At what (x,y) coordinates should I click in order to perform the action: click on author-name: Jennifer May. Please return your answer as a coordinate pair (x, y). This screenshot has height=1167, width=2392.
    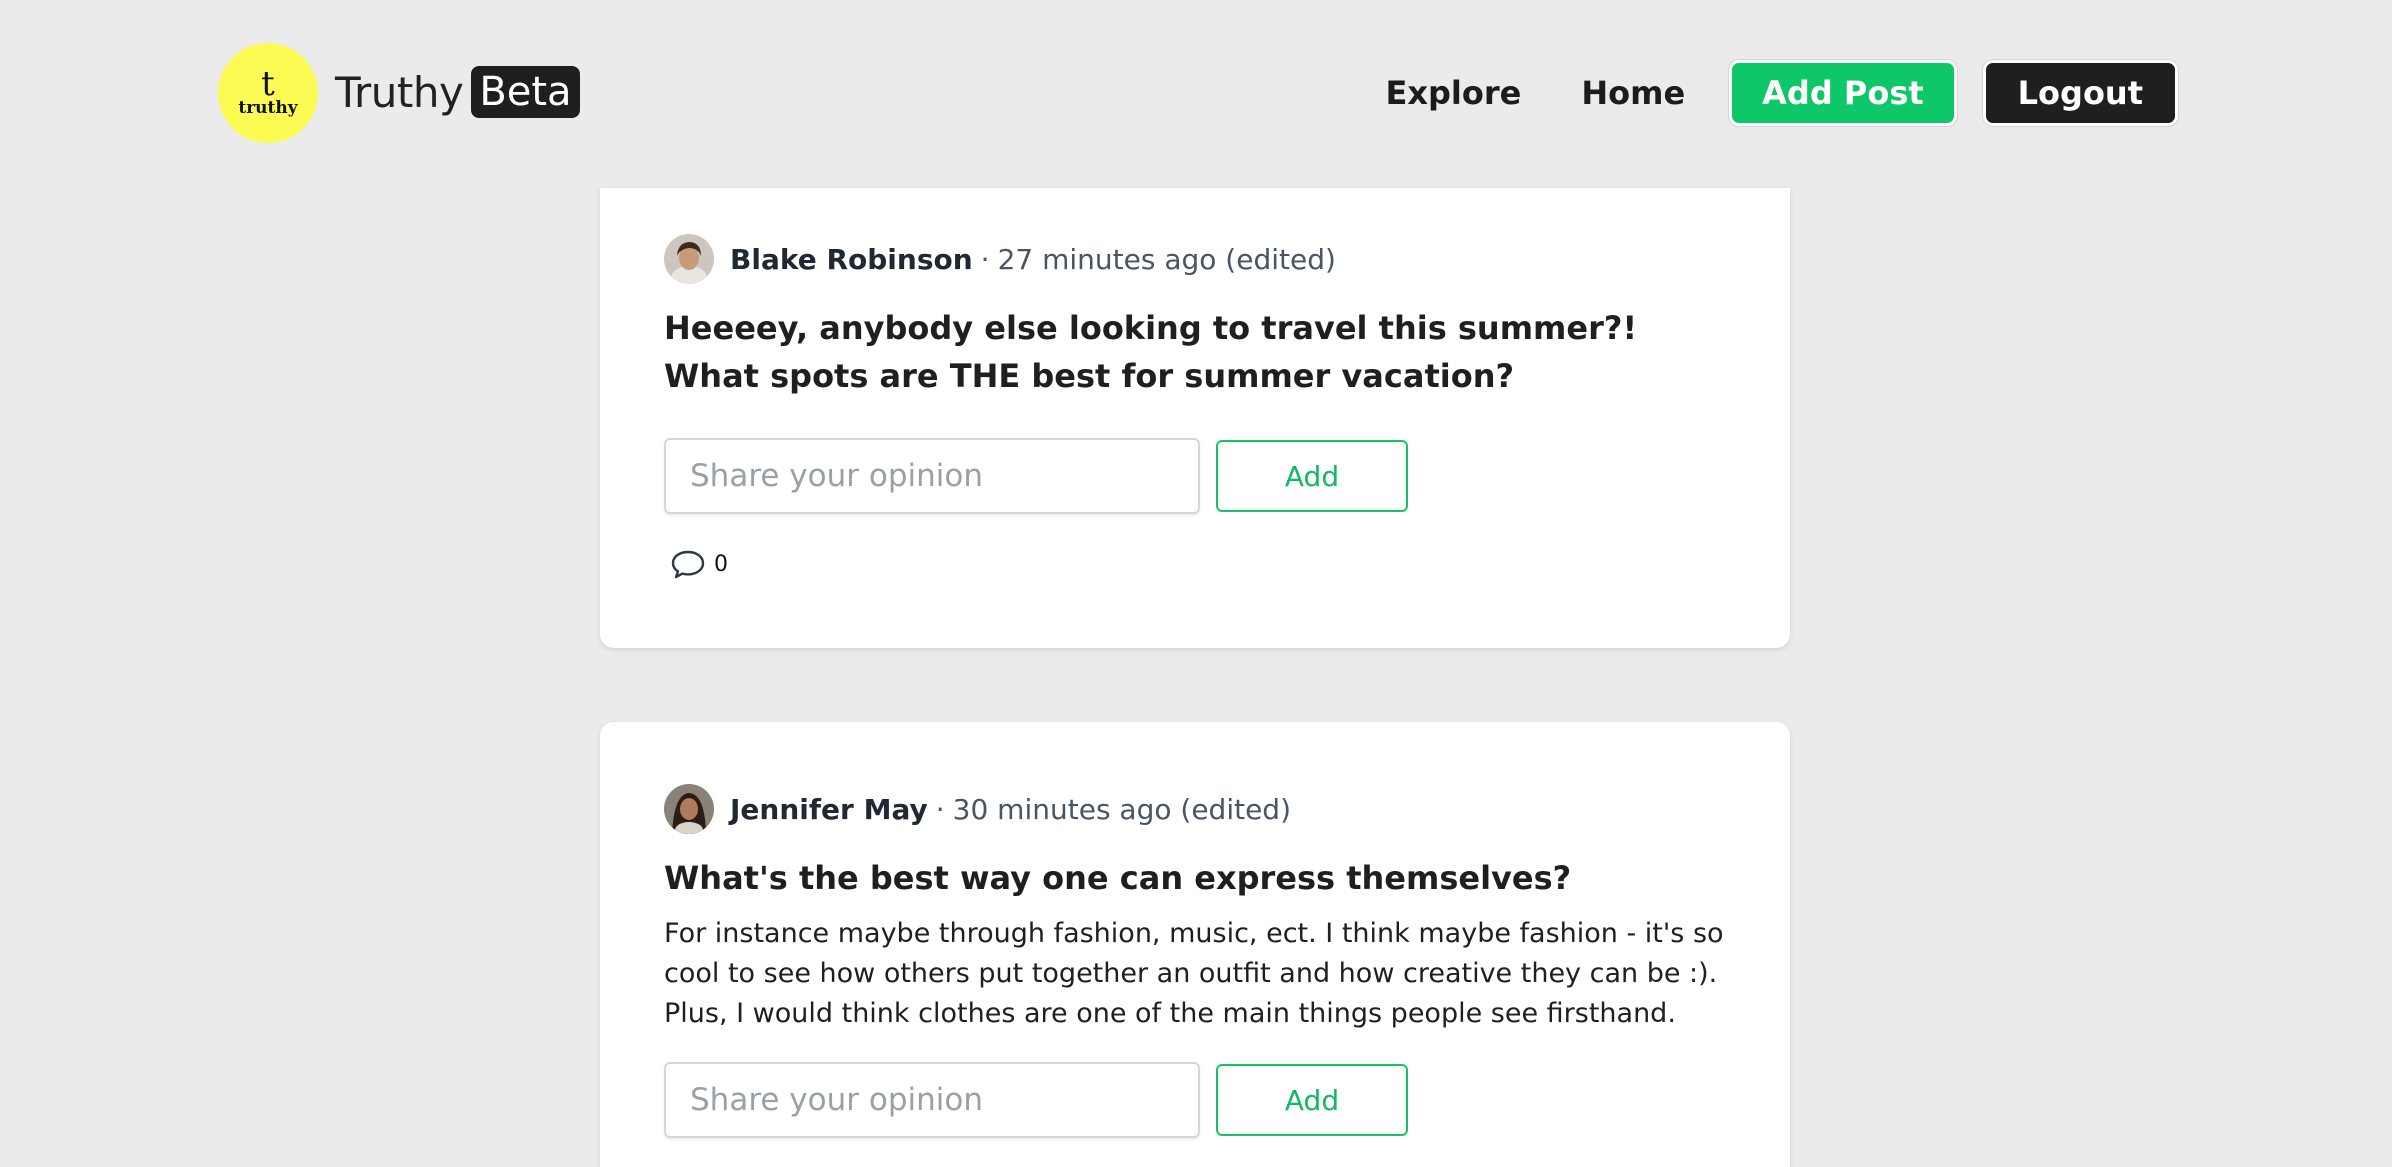
    Looking at the image, I should click on (829, 809).